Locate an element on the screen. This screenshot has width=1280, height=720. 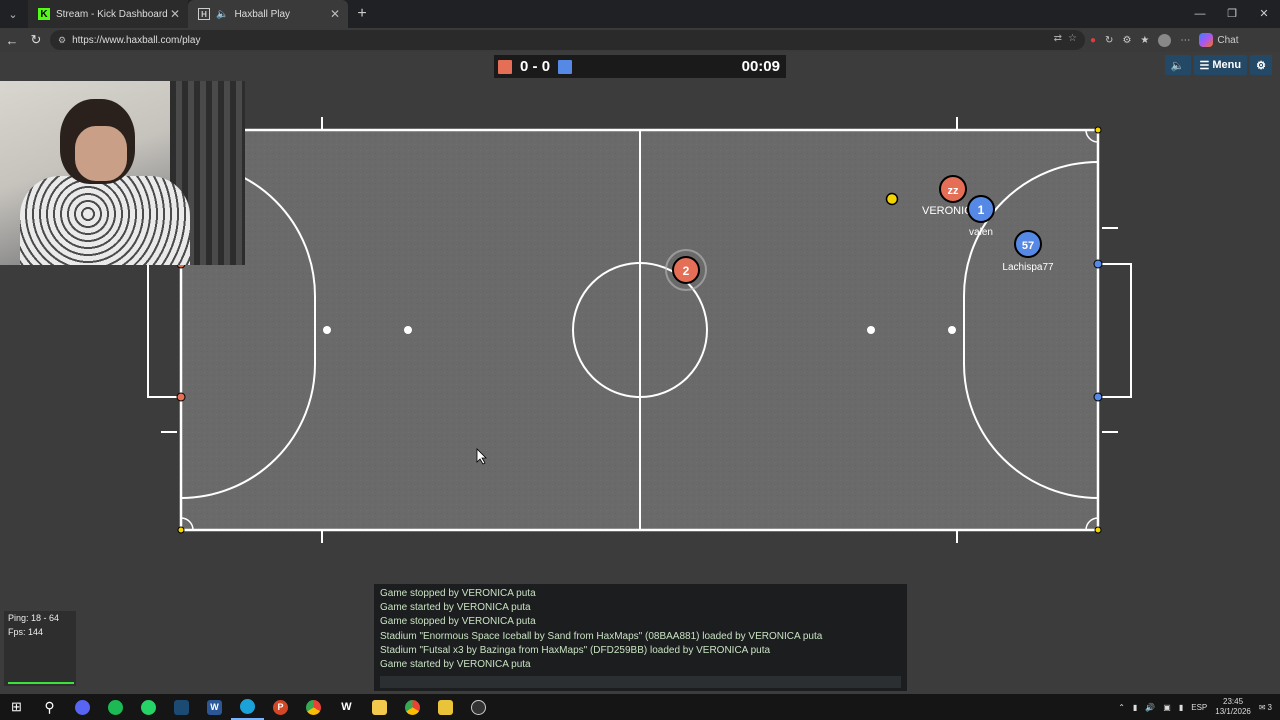
chrome-icon is located at coordinates (313, 707).